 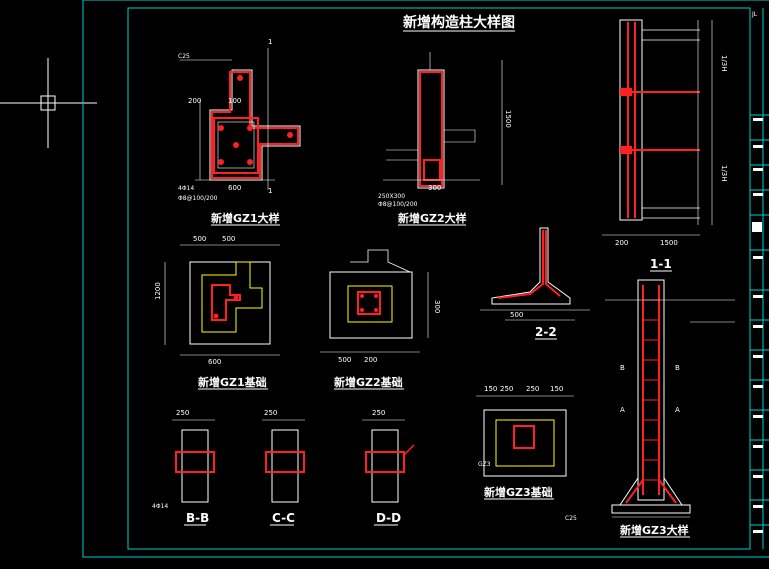 What do you see at coordinates (677, 368) in the screenshot?
I see `gz3-marker-b2: B` at bounding box center [677, 368].